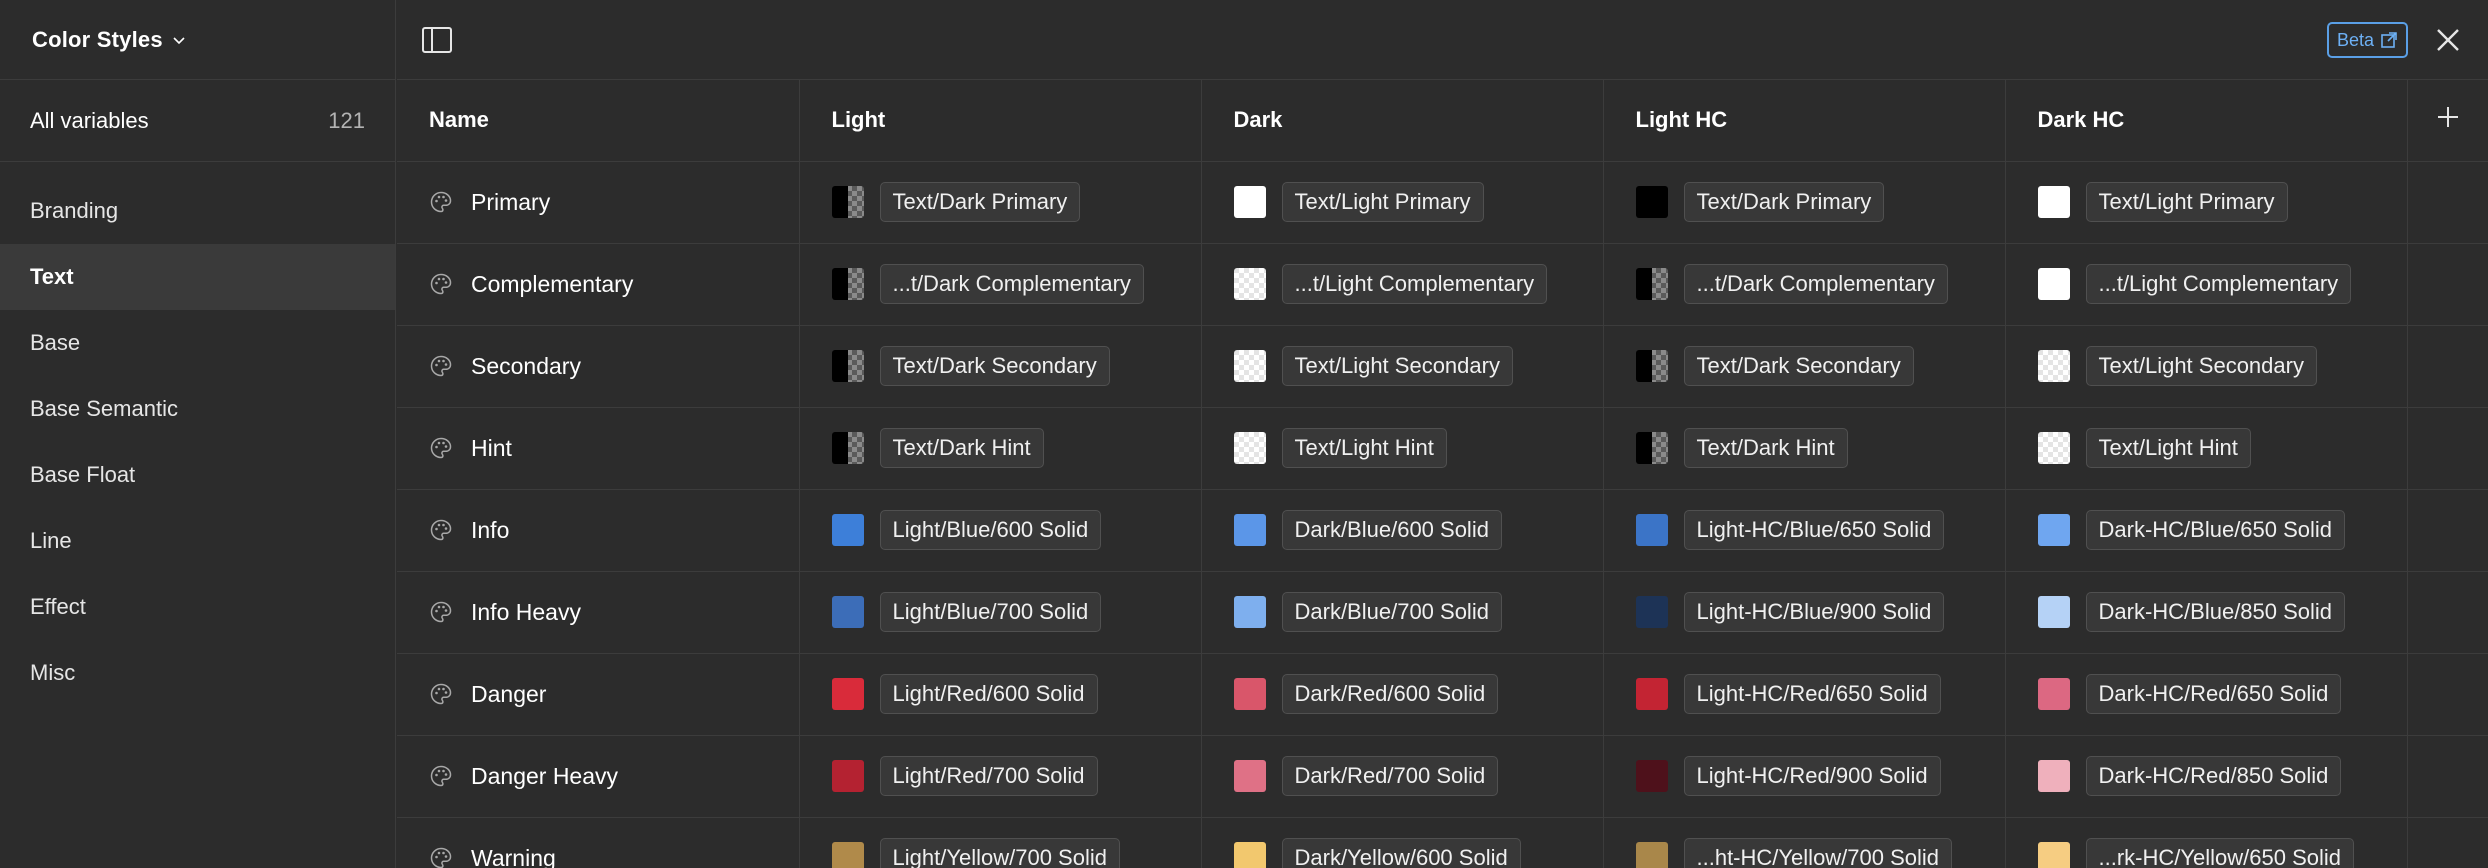 The image size is (2488, 868). What do you see at coordinates (2213, 776) in the screenshot?
I see `alias-chip: Dark-HC/Red/850 Solid` at bounding box center [2213, 776].